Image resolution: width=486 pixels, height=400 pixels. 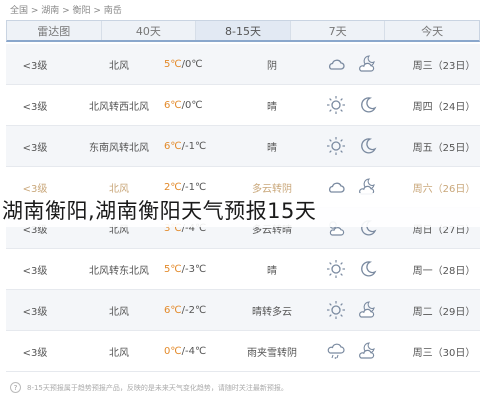 What do you see at coordinates (336, 64) in the screenshot?
I see `cloud-icon` at bounding box center [336, 64].